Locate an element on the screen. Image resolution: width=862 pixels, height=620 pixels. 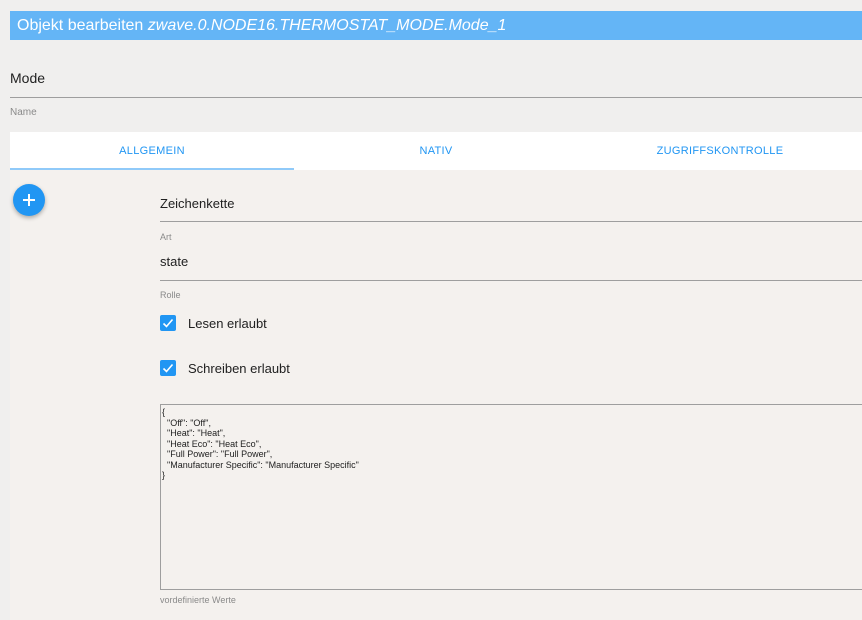
read-allowed-label: Lesen erlaubt is located at coordinates (227, 323).